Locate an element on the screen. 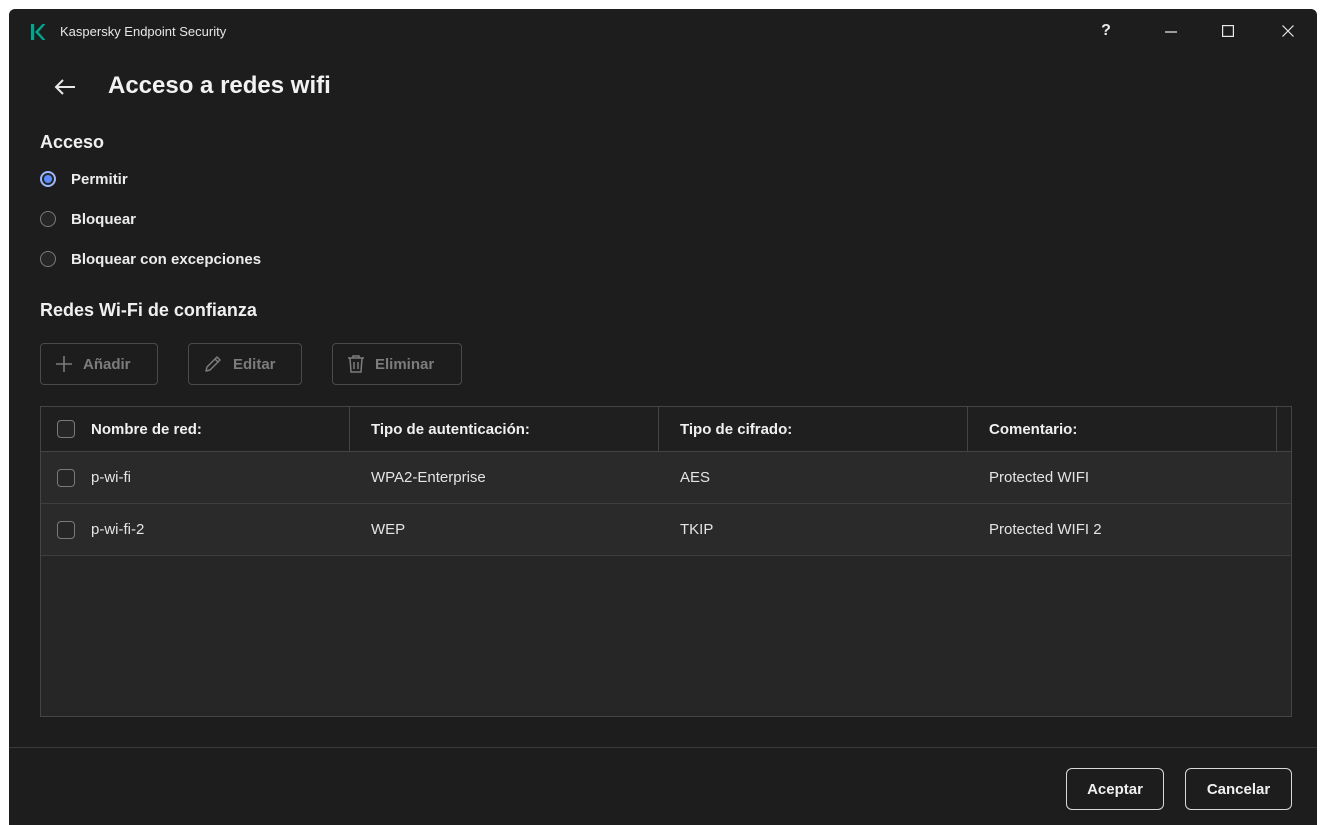 The width and height of the screenshot is (1326, 825). footer-divider is located at coordinates (663, 747).